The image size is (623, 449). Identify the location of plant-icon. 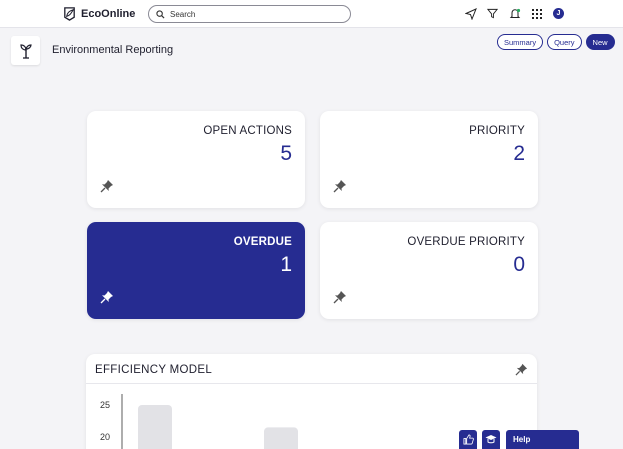
(25, 51).